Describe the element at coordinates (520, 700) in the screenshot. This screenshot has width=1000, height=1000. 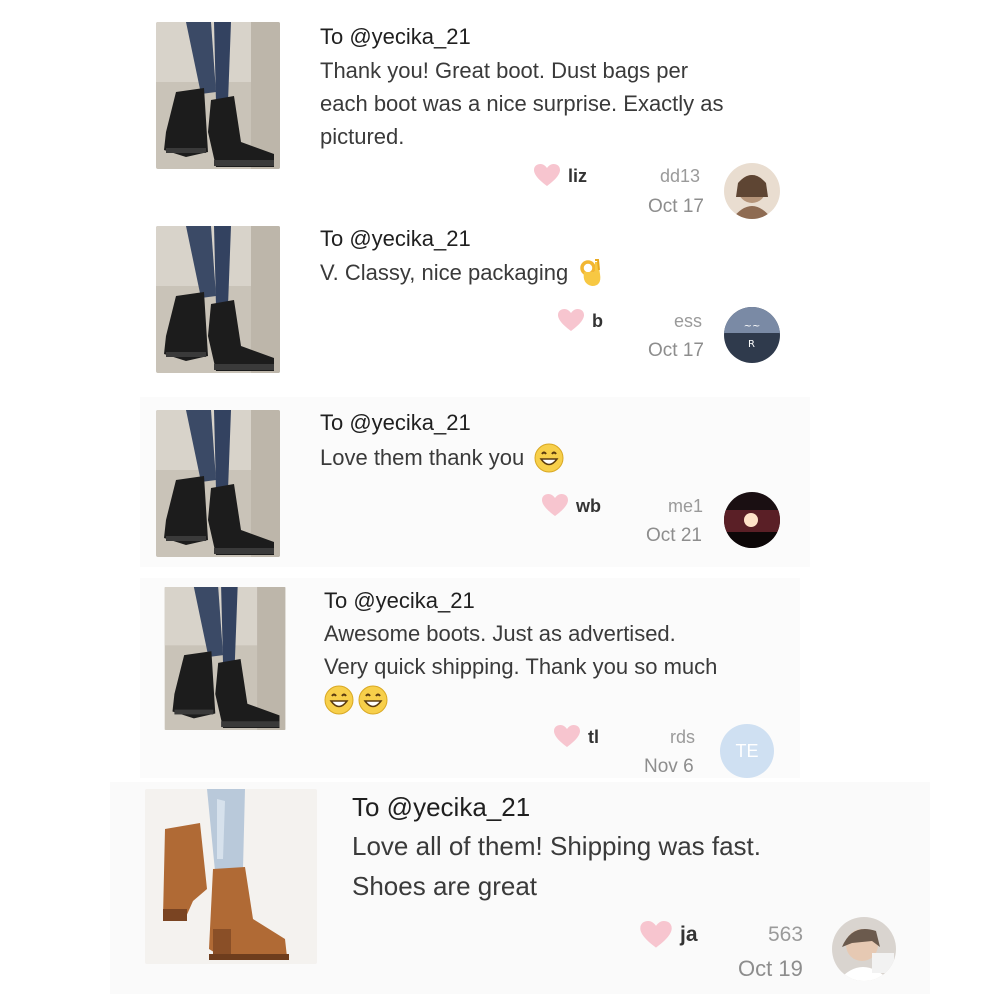
I see `emoji-line` at that location.